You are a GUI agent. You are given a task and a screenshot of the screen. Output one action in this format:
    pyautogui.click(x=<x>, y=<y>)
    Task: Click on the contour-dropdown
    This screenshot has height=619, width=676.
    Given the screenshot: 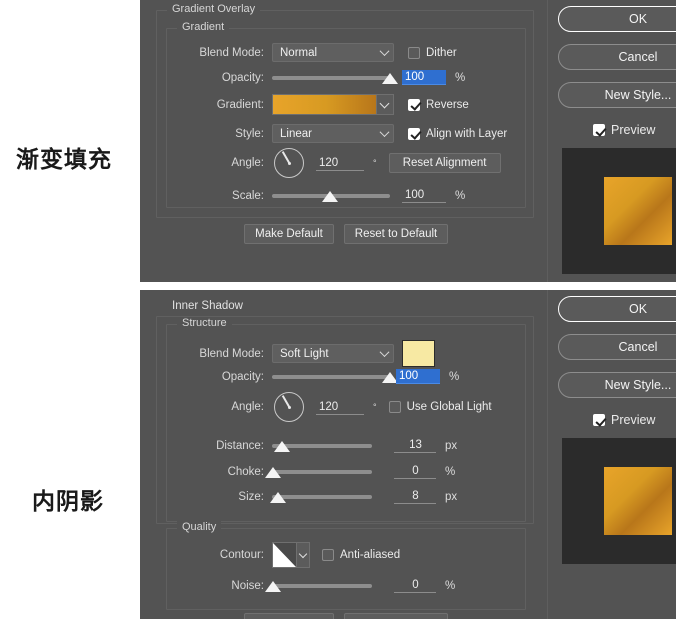 What is the action you would take?
    pyautogui.click(x=302, y=555)
    